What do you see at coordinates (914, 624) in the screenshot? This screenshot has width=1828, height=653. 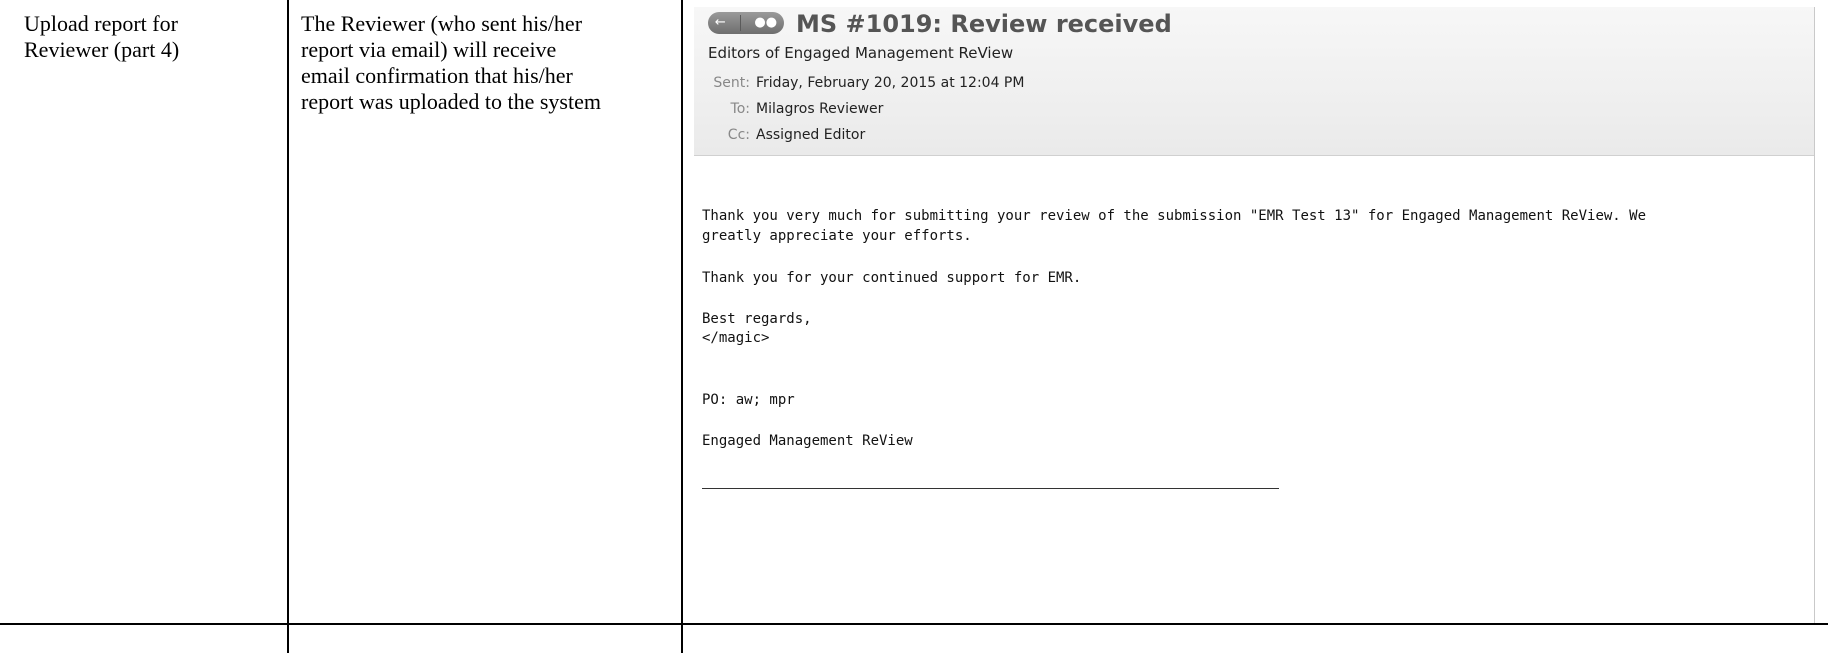 I see `row-divider` at bounding box center [914, 624].